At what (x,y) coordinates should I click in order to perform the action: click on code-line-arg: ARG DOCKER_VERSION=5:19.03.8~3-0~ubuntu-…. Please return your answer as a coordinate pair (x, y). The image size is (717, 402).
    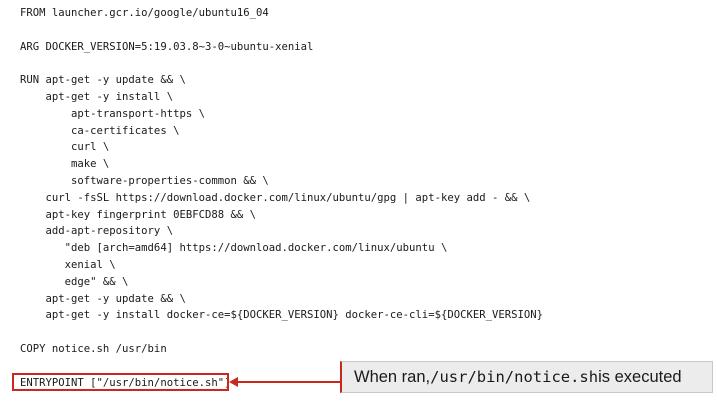
    Looking at the image, I should click on (167, 46).